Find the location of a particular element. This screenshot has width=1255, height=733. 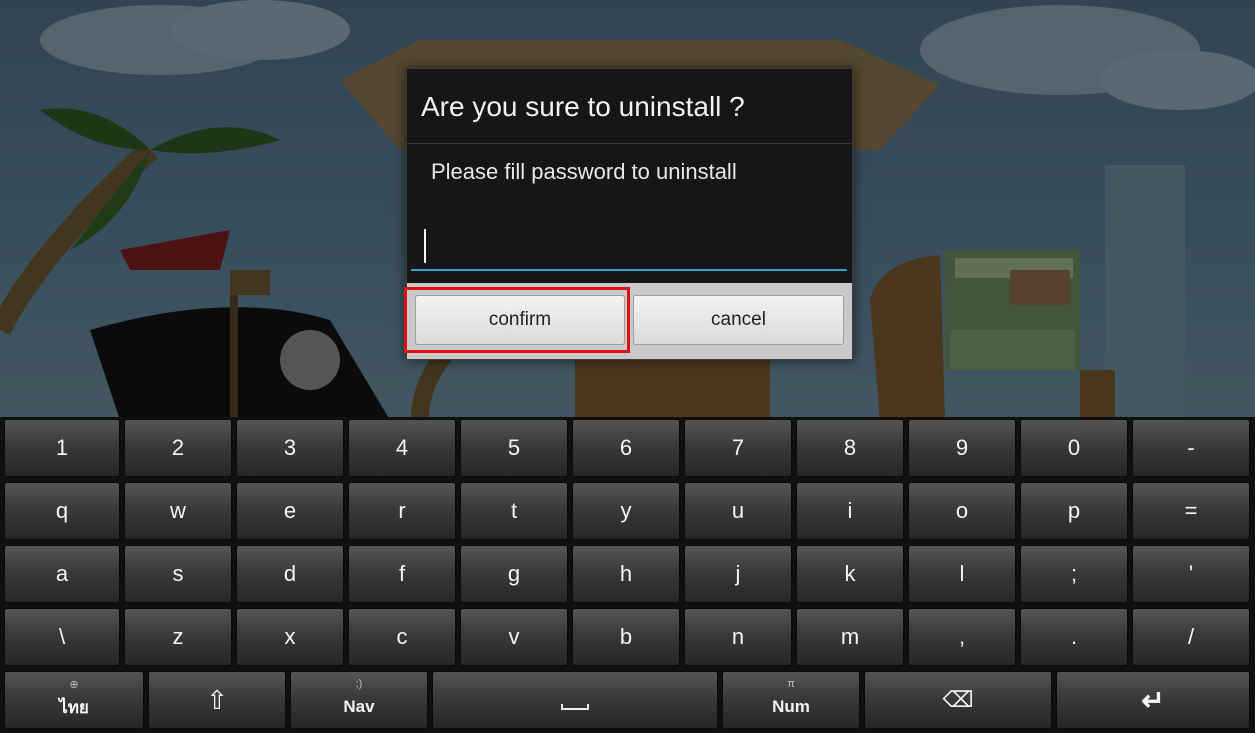

shift-key: ⇧ is located at coordinates (217, 700).